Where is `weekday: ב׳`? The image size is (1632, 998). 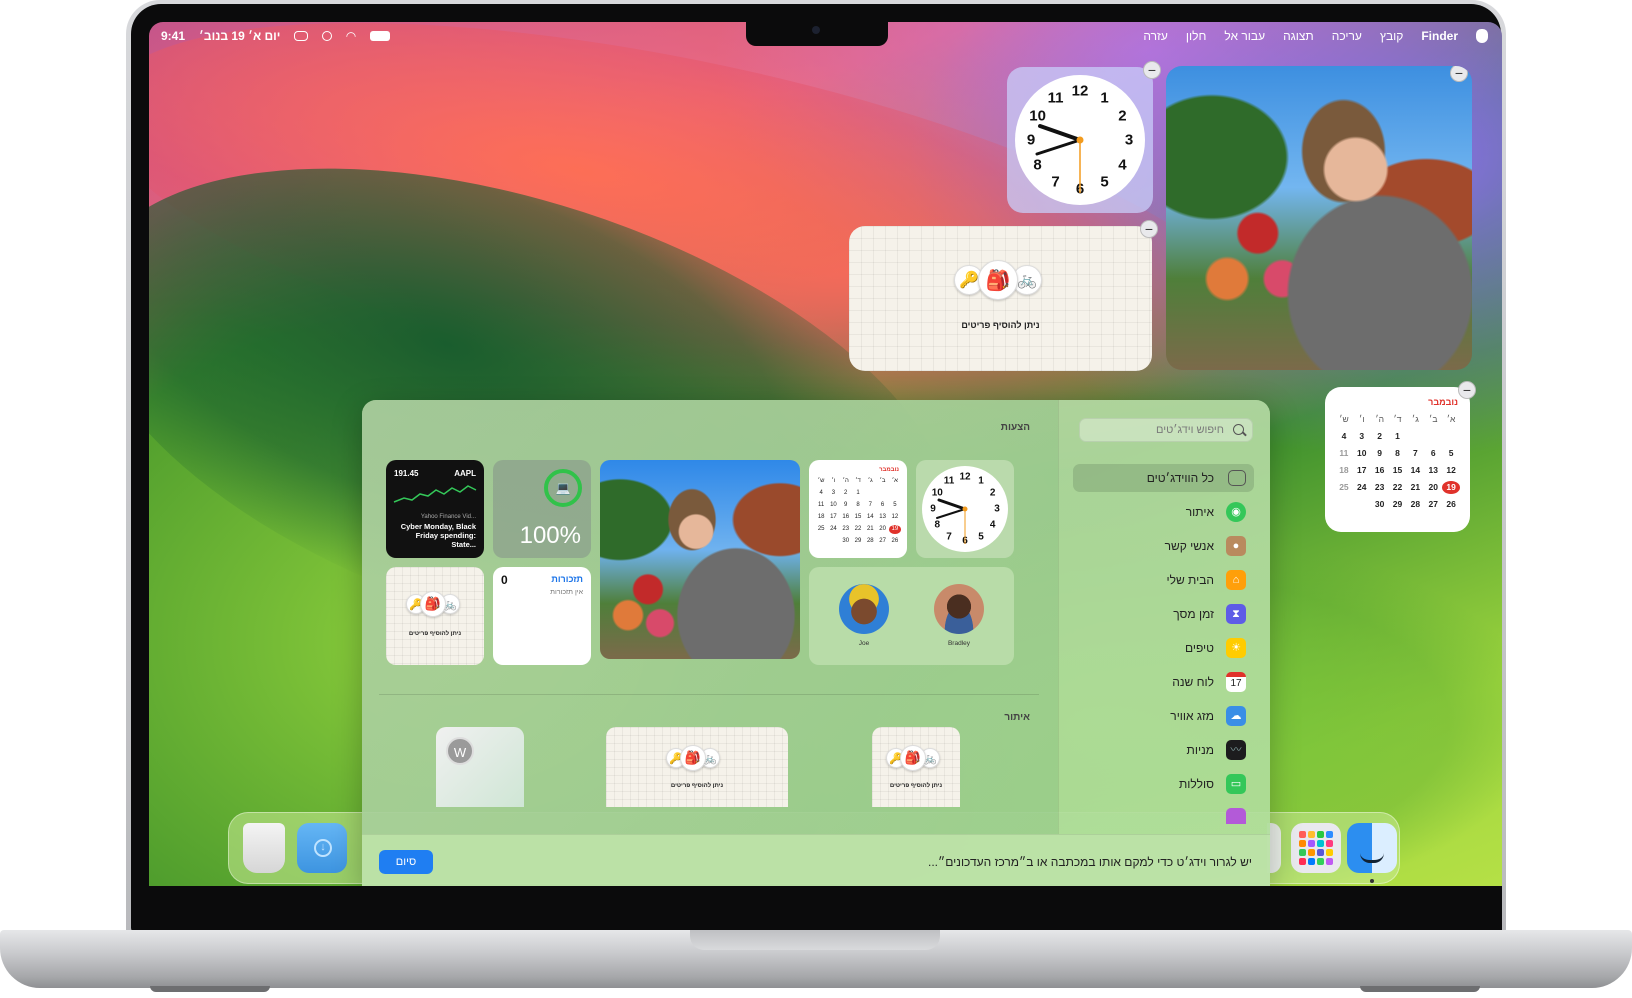 weekday: ב׳ is located at coordinates (882, 481).